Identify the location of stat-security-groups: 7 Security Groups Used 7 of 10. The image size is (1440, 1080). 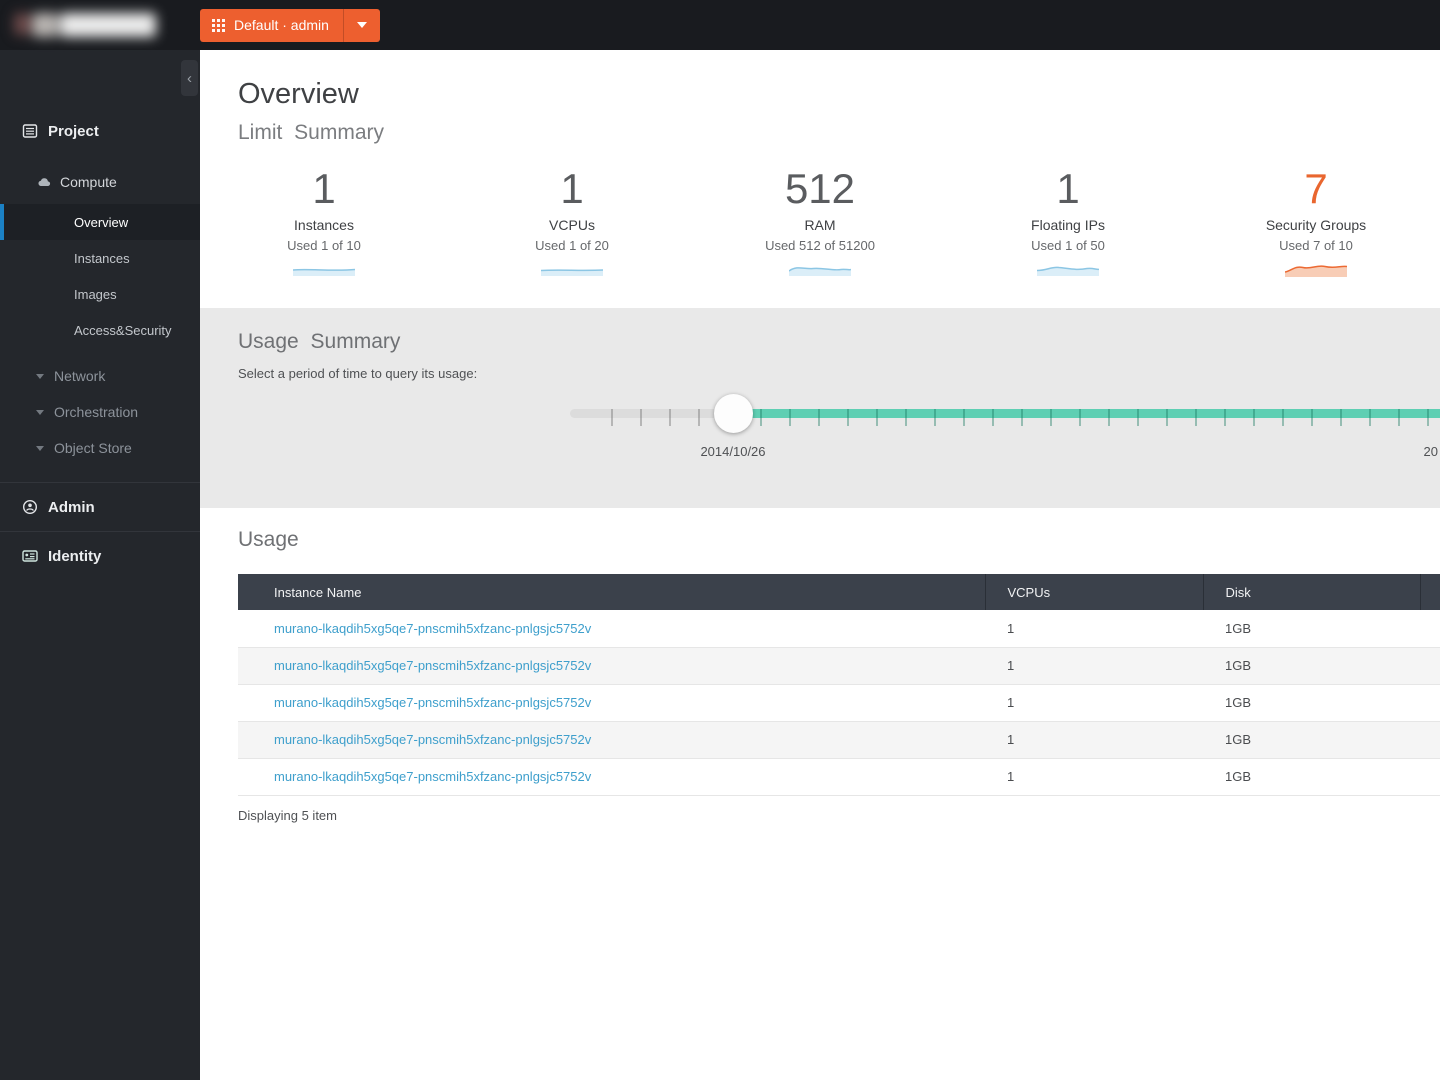
(1316, 223).